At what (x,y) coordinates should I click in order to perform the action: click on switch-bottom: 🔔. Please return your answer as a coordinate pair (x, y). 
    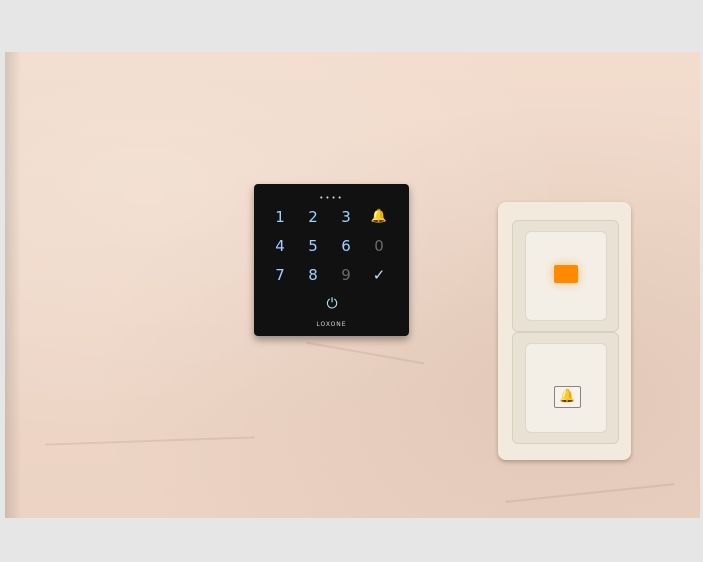
    Looking at the image, I should click on (565, 388).